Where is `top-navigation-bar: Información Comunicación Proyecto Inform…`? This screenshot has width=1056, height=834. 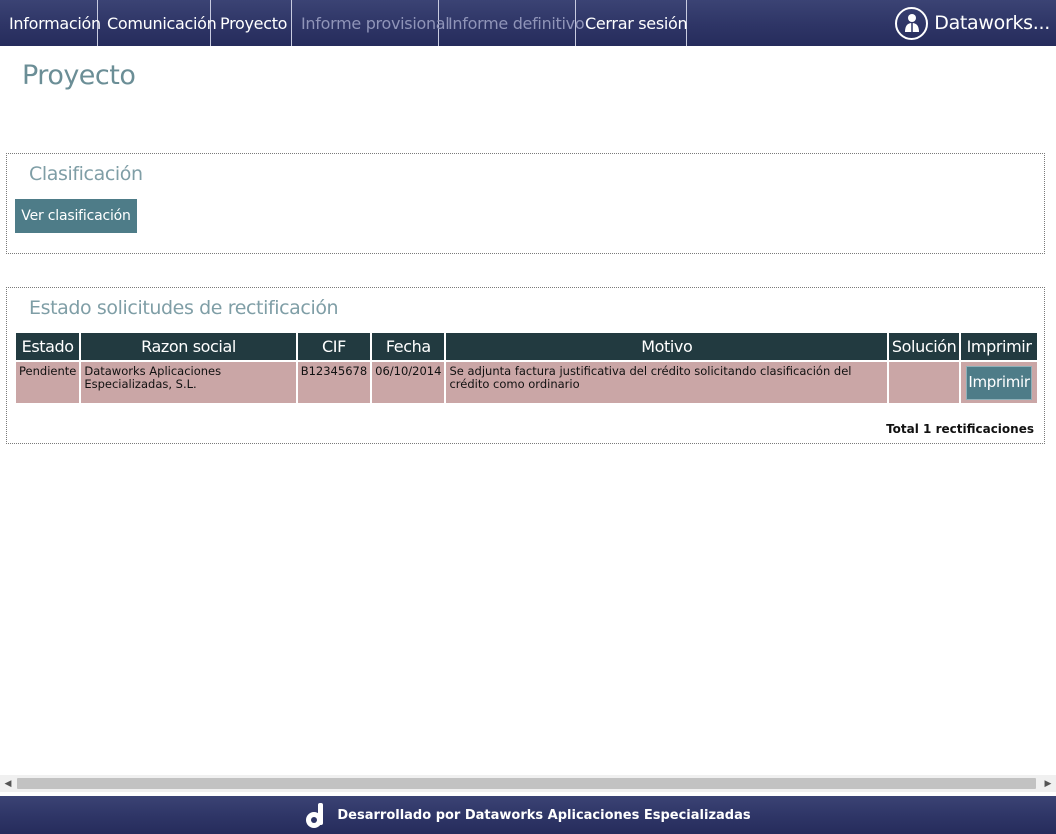
top-navigation-bar: Información Comunicación Proyecto Inform… is located at coordinates (528, 23).